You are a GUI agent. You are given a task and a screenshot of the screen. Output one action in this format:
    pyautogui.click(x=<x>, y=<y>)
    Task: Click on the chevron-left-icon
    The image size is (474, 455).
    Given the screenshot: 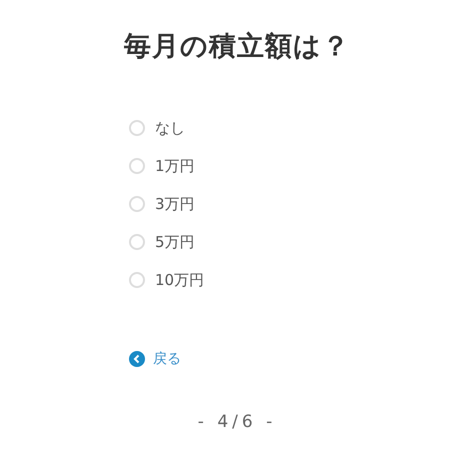 What is the action you would take?
    pyautogui.click(x=137, y=359)
    